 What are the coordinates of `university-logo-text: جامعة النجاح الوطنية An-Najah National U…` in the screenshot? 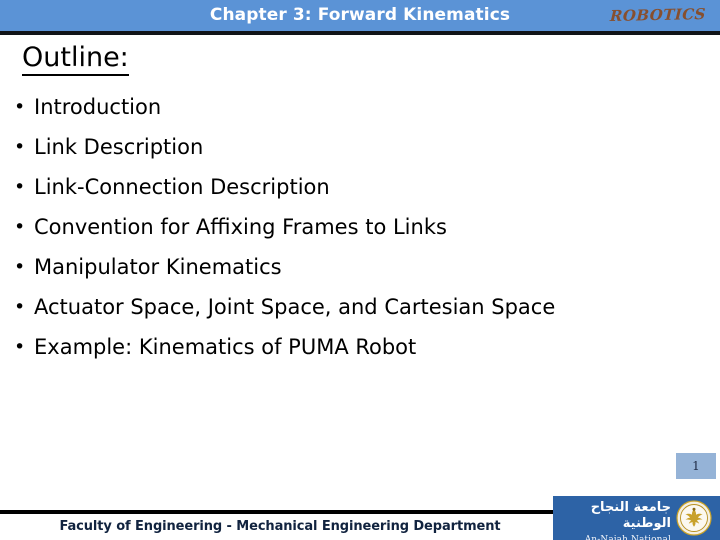 It's located at (615, 520).